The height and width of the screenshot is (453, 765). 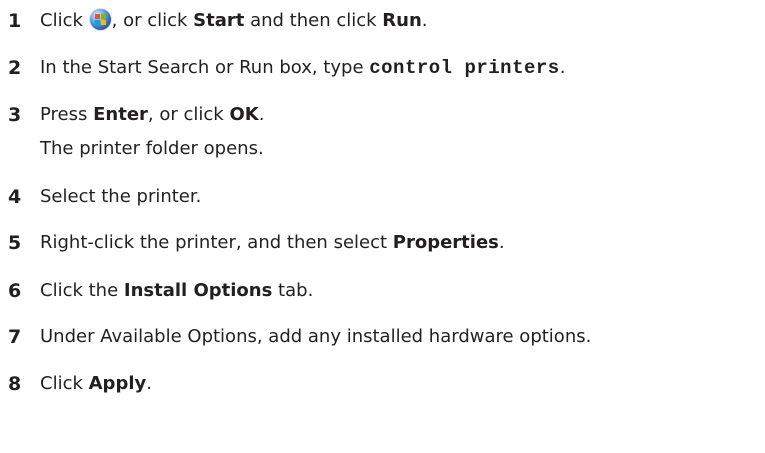 What do you see at coordinates (82, 290) in the screenshot?
I see `text-run: Click the` at bounding box center [82, 290].